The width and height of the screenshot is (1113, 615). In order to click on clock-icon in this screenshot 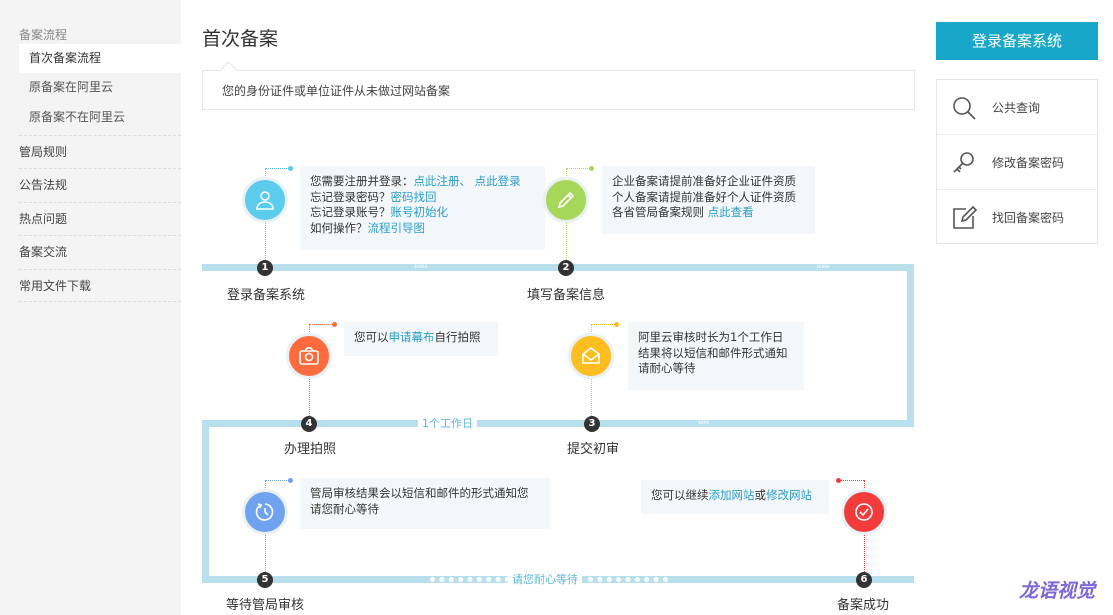, I will do `click(265, 512)`.